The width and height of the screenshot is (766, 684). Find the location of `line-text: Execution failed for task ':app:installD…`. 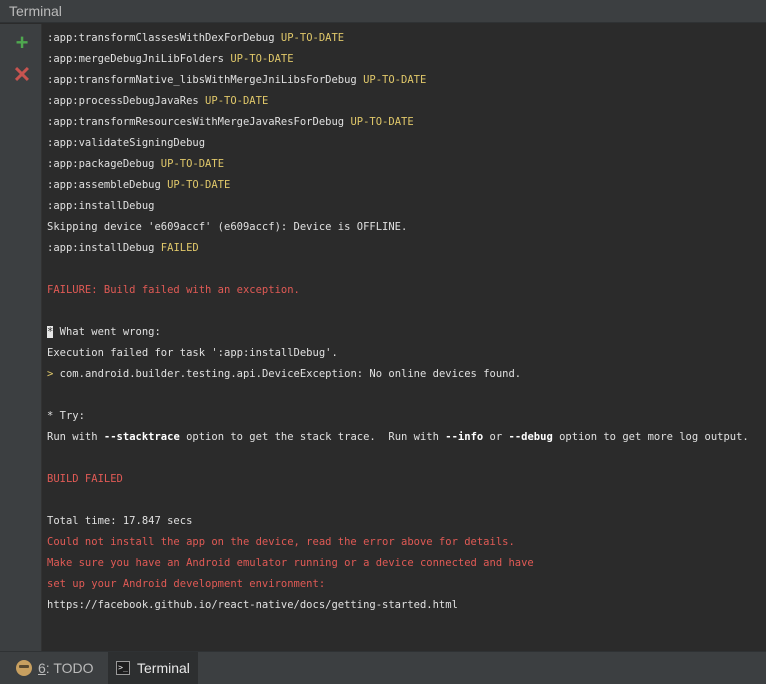

line-text: Execution failed for task ':app:installD… is located at coordinates (192, 353).